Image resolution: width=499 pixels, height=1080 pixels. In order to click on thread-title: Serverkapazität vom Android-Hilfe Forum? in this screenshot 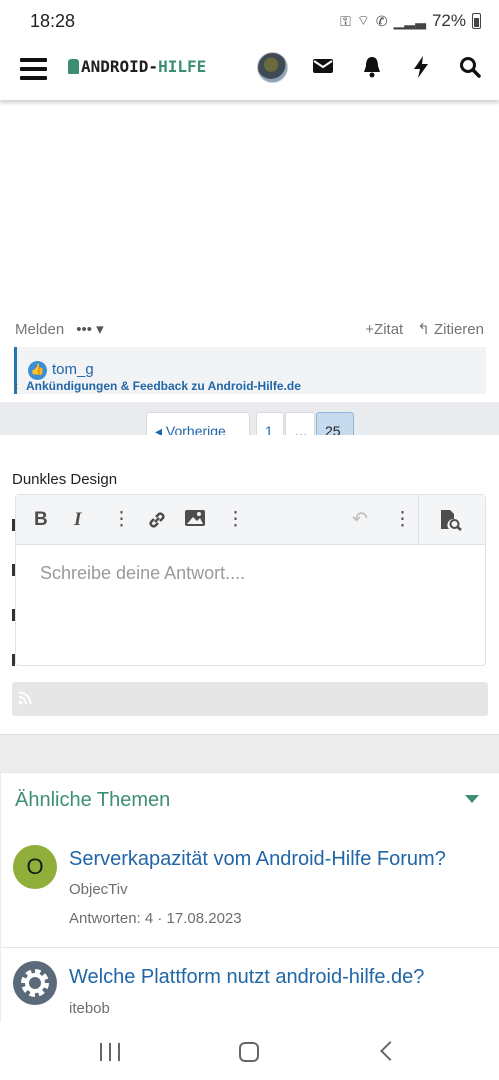, I will do `click(257, 859)`.